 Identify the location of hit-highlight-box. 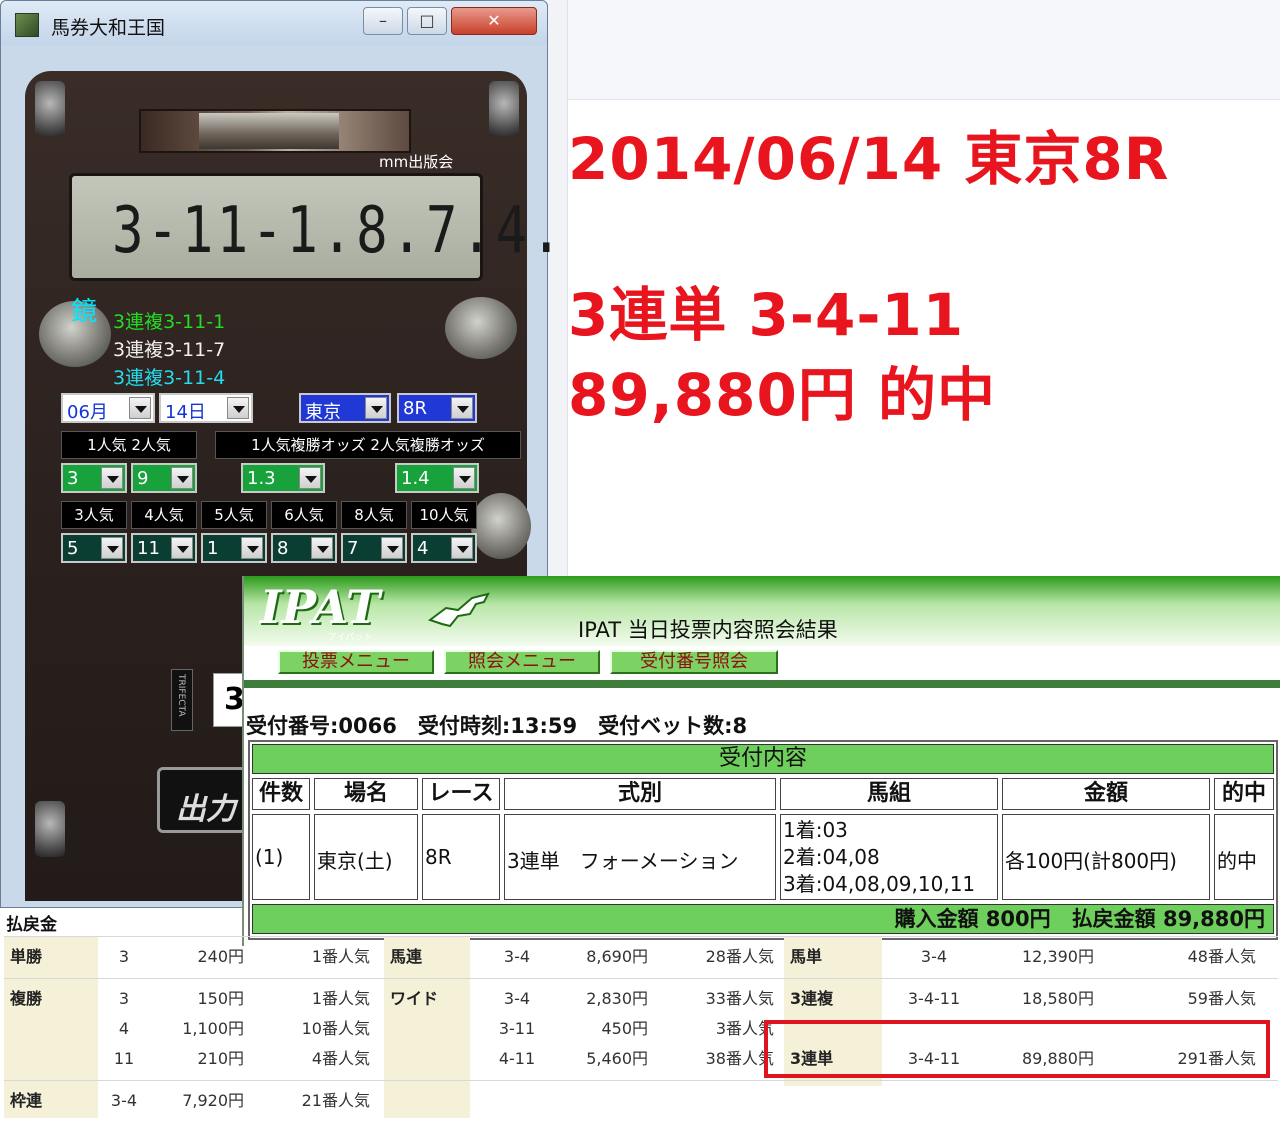
(1017, 1049).